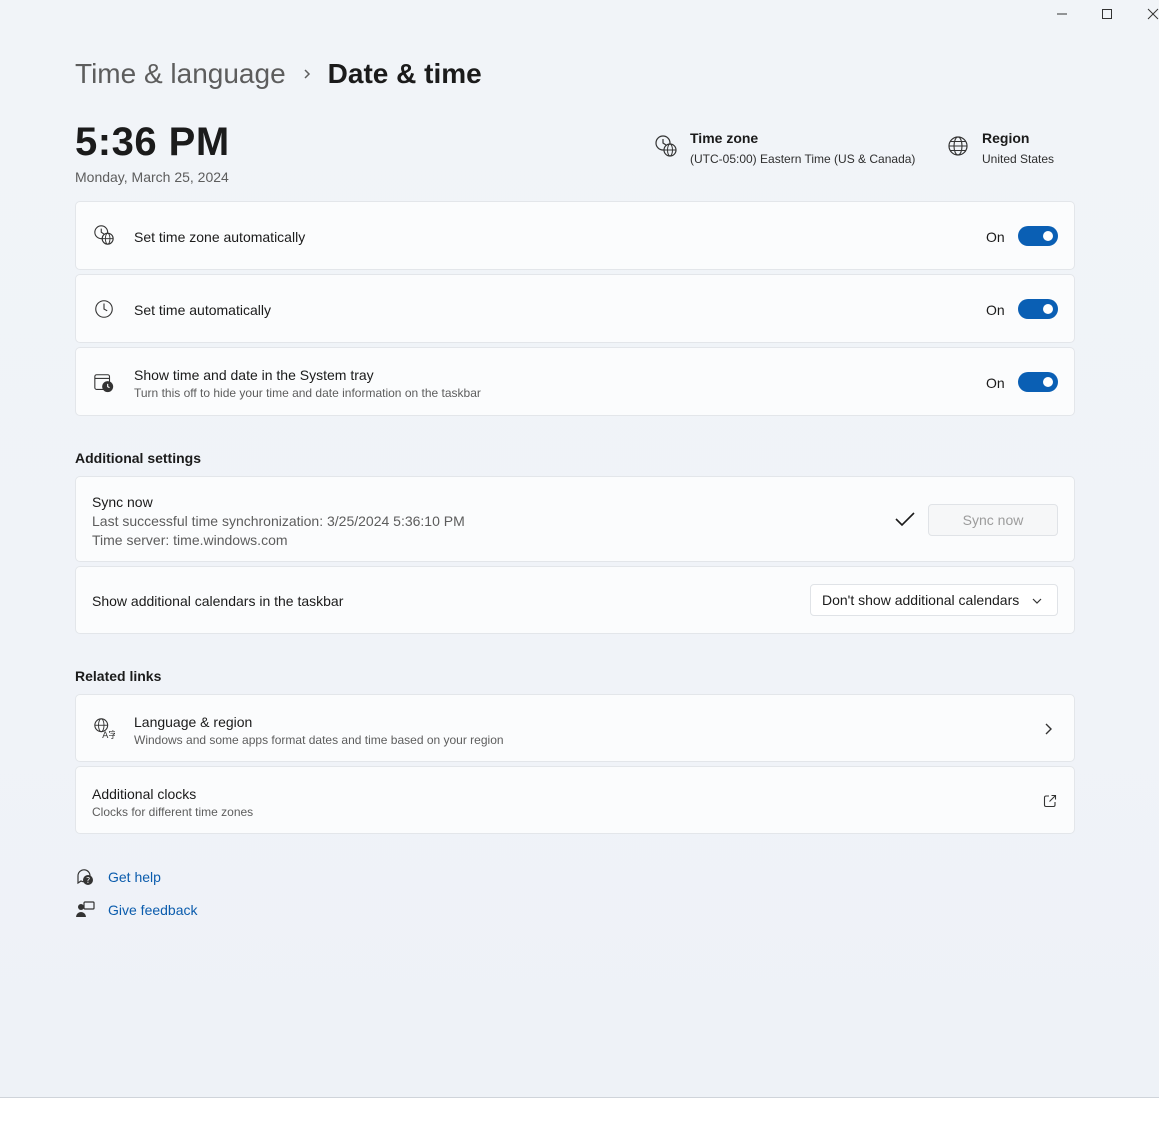 The image size is (1159, 1142). What do you see at coordinates (905, 519) in the screenshot?
I see `checkmark-icon` at bounding box center [905, 519].